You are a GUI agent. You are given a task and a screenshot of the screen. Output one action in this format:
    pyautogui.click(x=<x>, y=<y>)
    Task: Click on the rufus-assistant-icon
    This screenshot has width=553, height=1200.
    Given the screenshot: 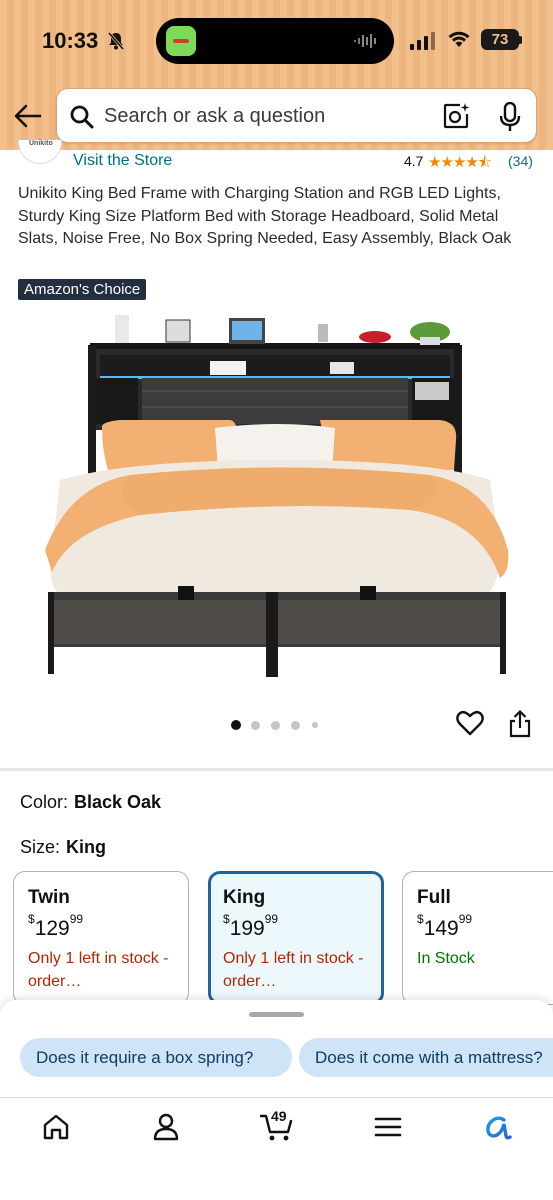 What is the action you would take?
    pyautogui.click(x=497, y=1127)
    